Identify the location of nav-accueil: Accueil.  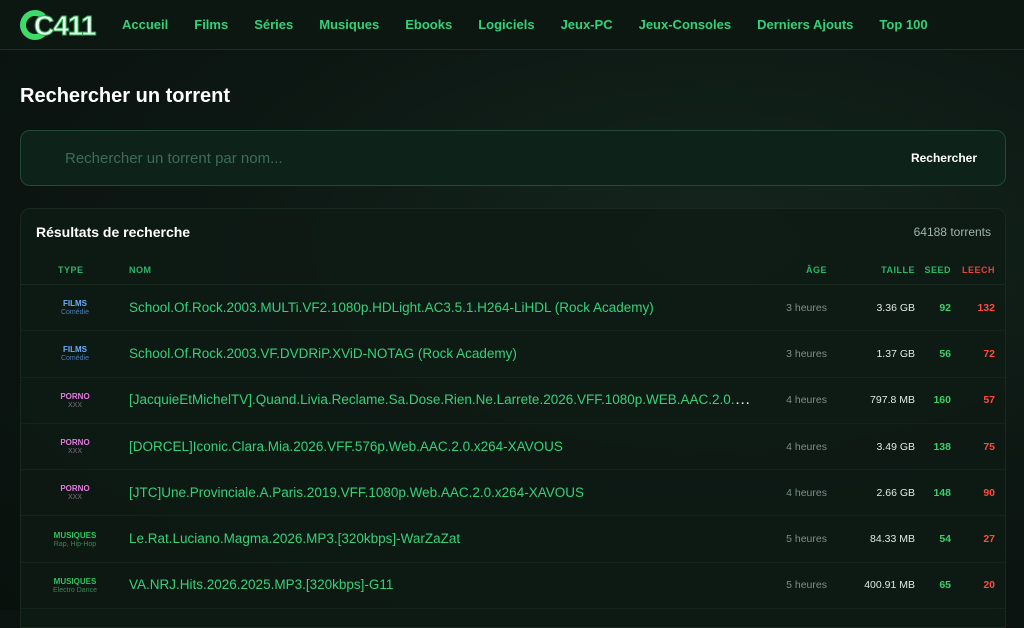
(145, 24).